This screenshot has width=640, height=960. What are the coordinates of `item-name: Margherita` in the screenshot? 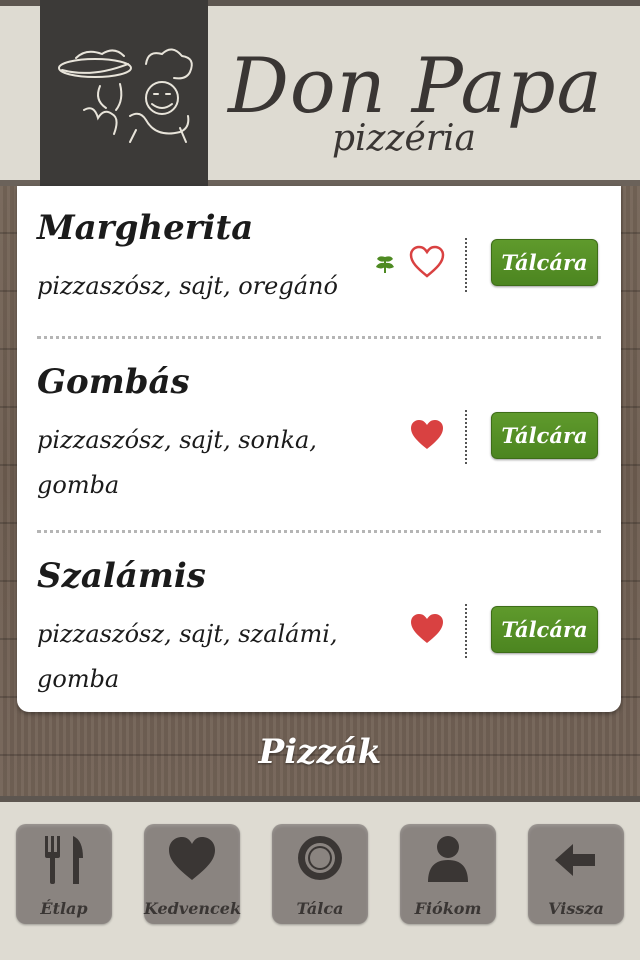 It's located at (145, 228).